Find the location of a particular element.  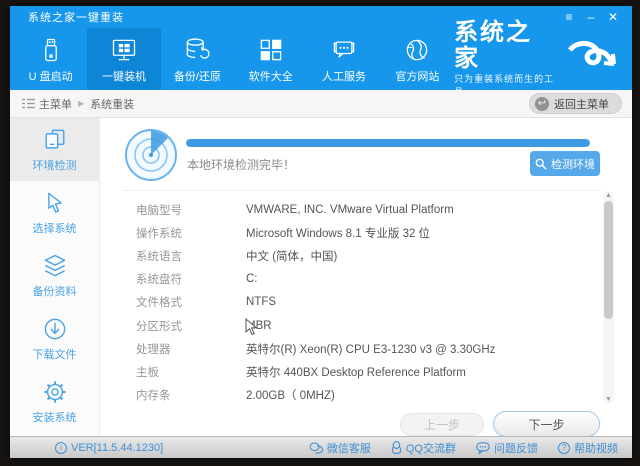

row-label: 系统盘符 is located at coordinates (159, 280).